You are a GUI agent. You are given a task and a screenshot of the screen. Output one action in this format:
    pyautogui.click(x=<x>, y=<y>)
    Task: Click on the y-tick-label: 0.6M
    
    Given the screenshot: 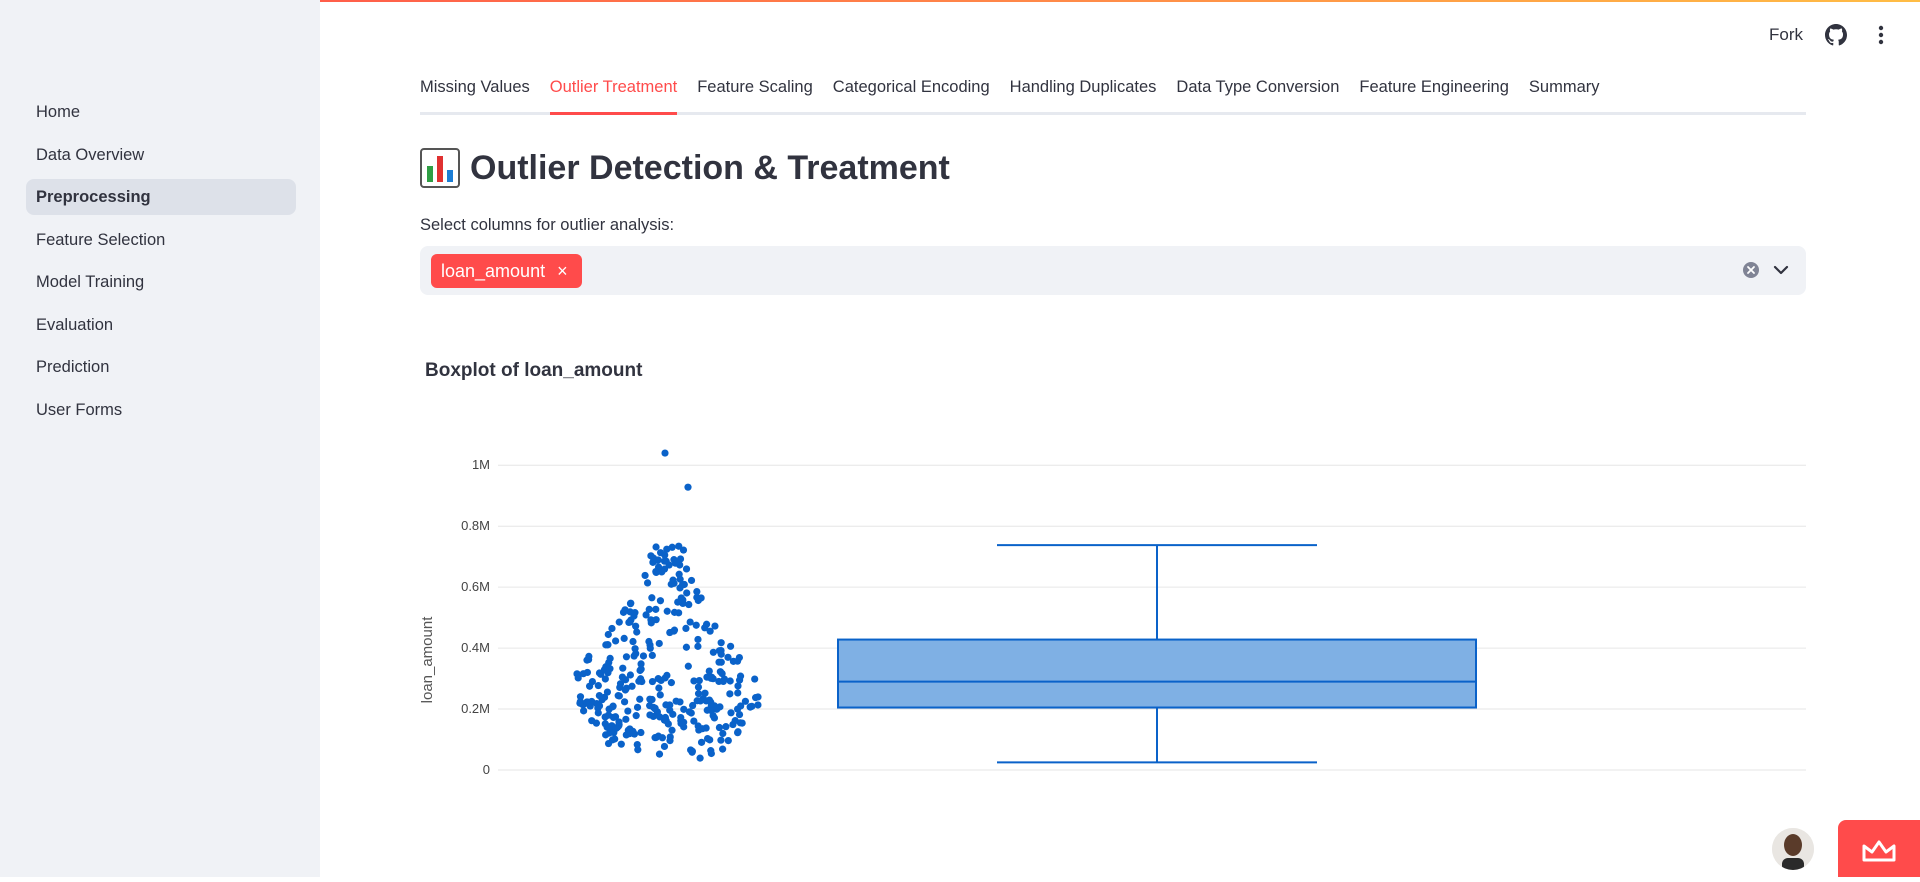 What is the action you would take?
    pyautogui.click(x=475, y=586)
    